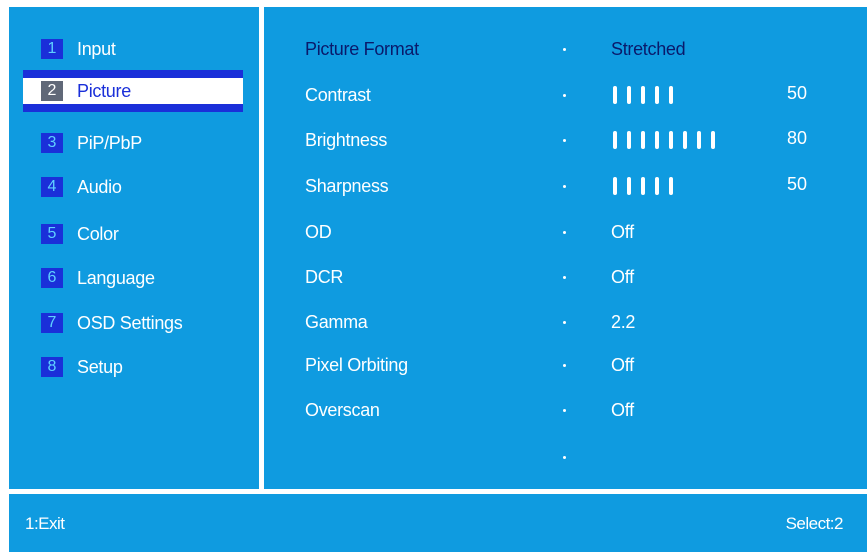  Describe the element at coordinates (580, 278) in the screenshot. I see `setting-dcr: DCR Off` at that location.